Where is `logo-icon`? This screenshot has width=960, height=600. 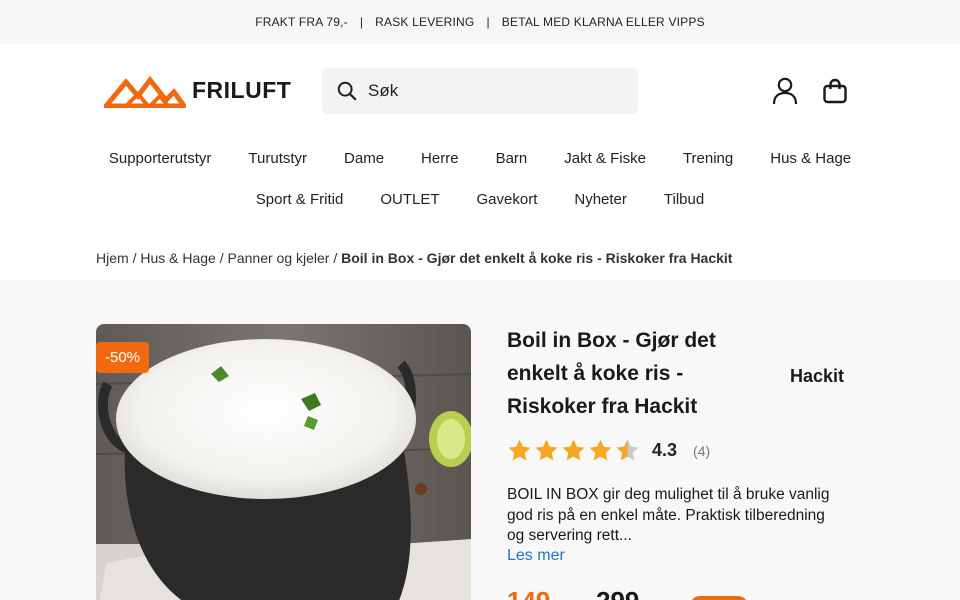 logo-icon is located at coordinates (145, 91).